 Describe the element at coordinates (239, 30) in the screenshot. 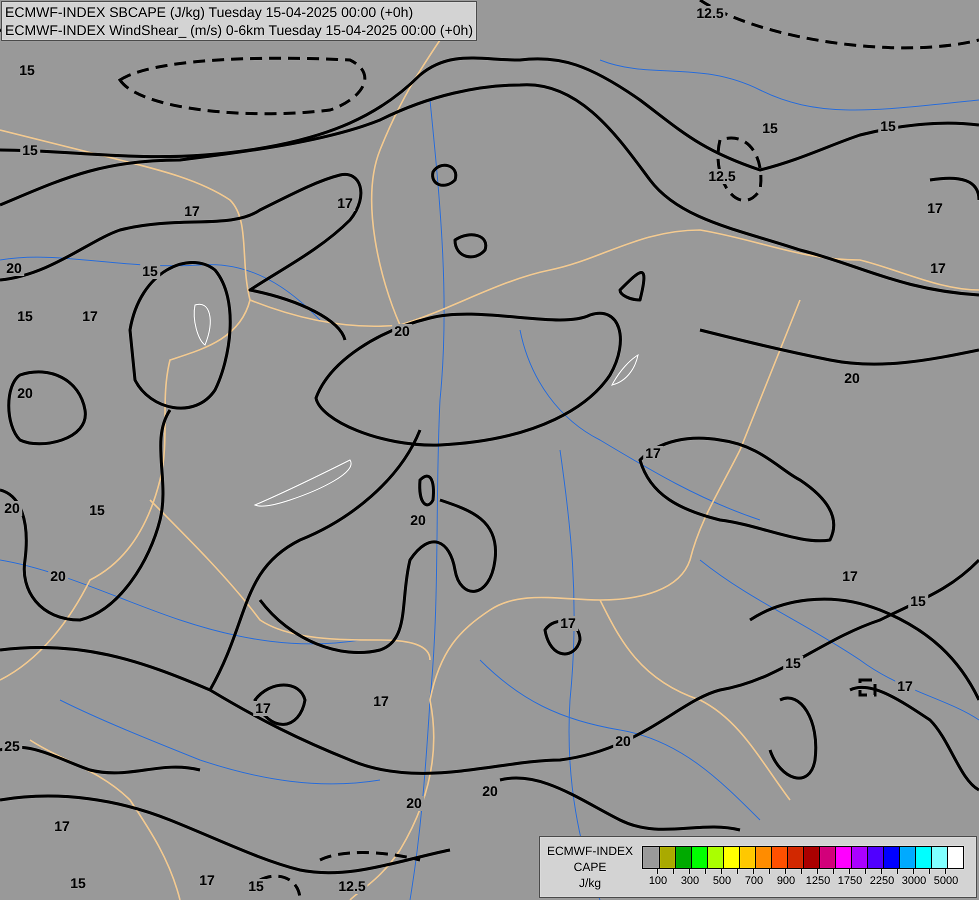

I see `map-title: ECMWF-INDEX WindShear_ (m/s) 0-6km Tuesday 15-04-2025 00:00 (+0h)` at that location.